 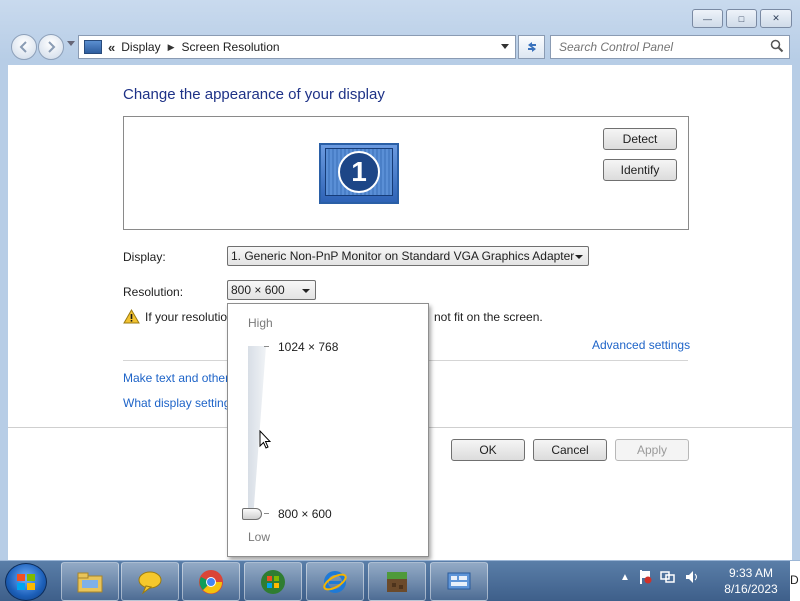 I want to click on clock-date: 8/16/2023, so click(x=751, y=589).